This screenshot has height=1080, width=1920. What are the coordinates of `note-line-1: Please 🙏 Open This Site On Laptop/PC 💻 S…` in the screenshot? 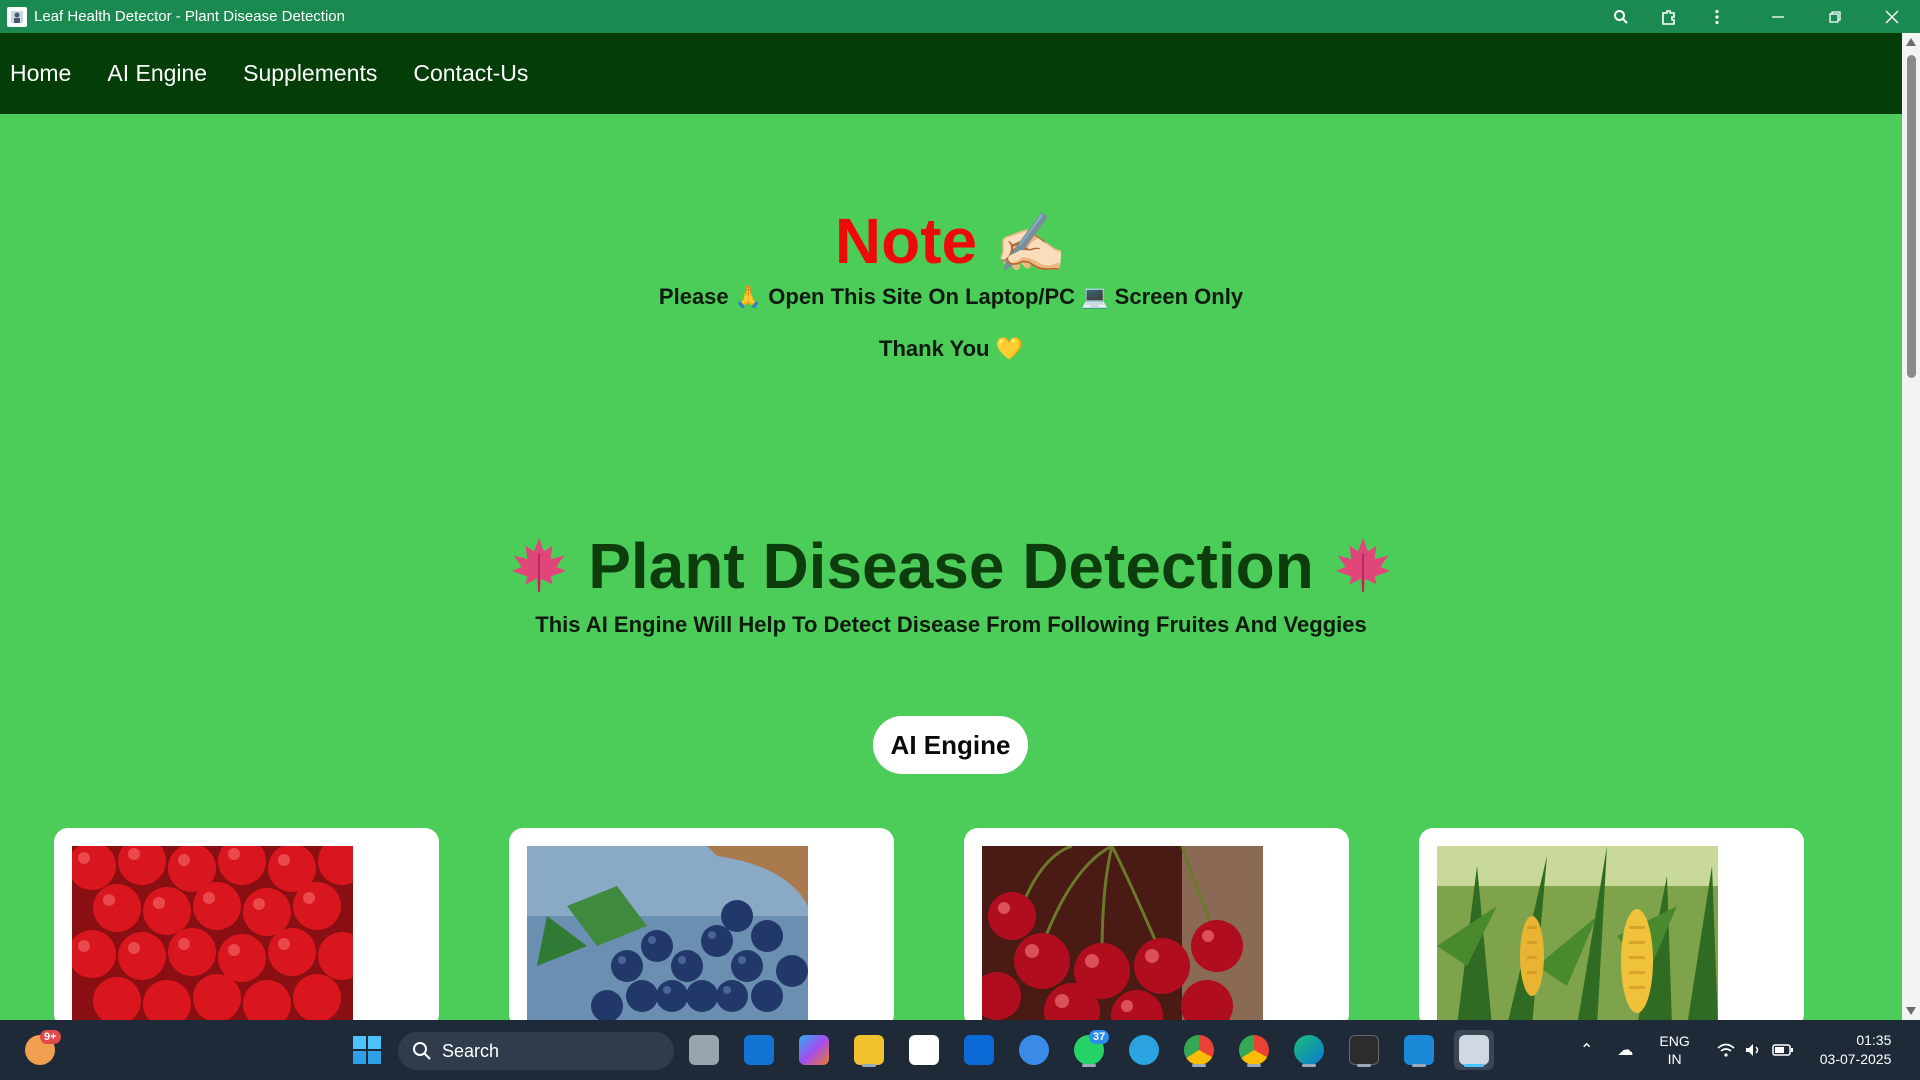 It's located at (951, 296).